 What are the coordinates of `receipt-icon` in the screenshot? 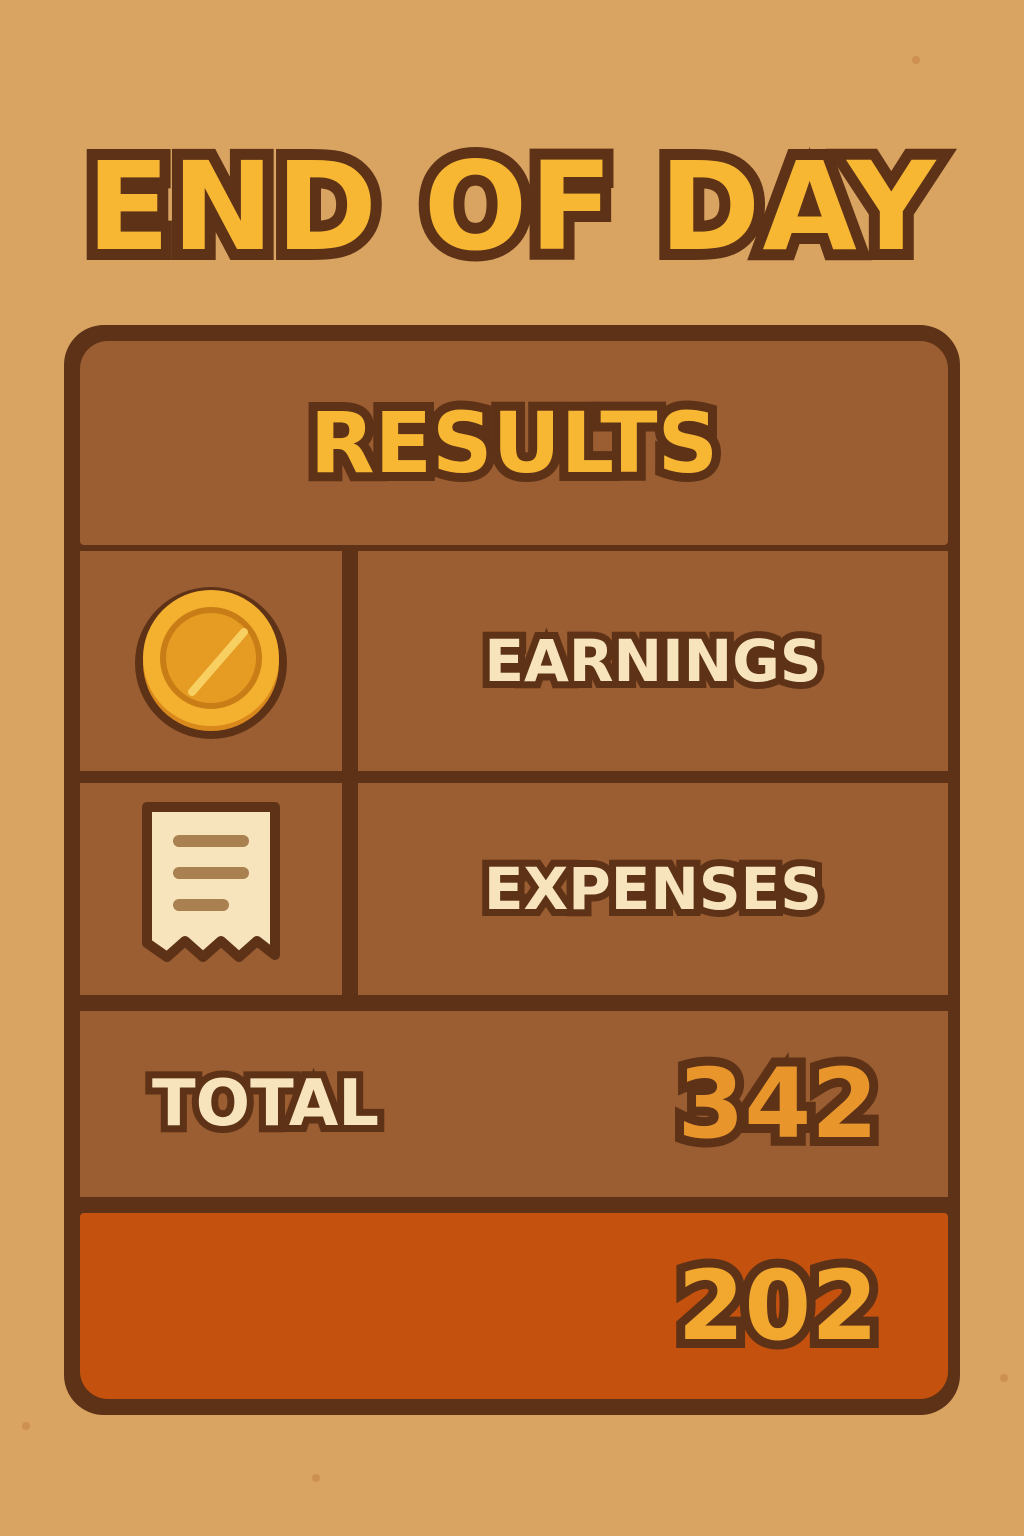 It's located at (211, 889).